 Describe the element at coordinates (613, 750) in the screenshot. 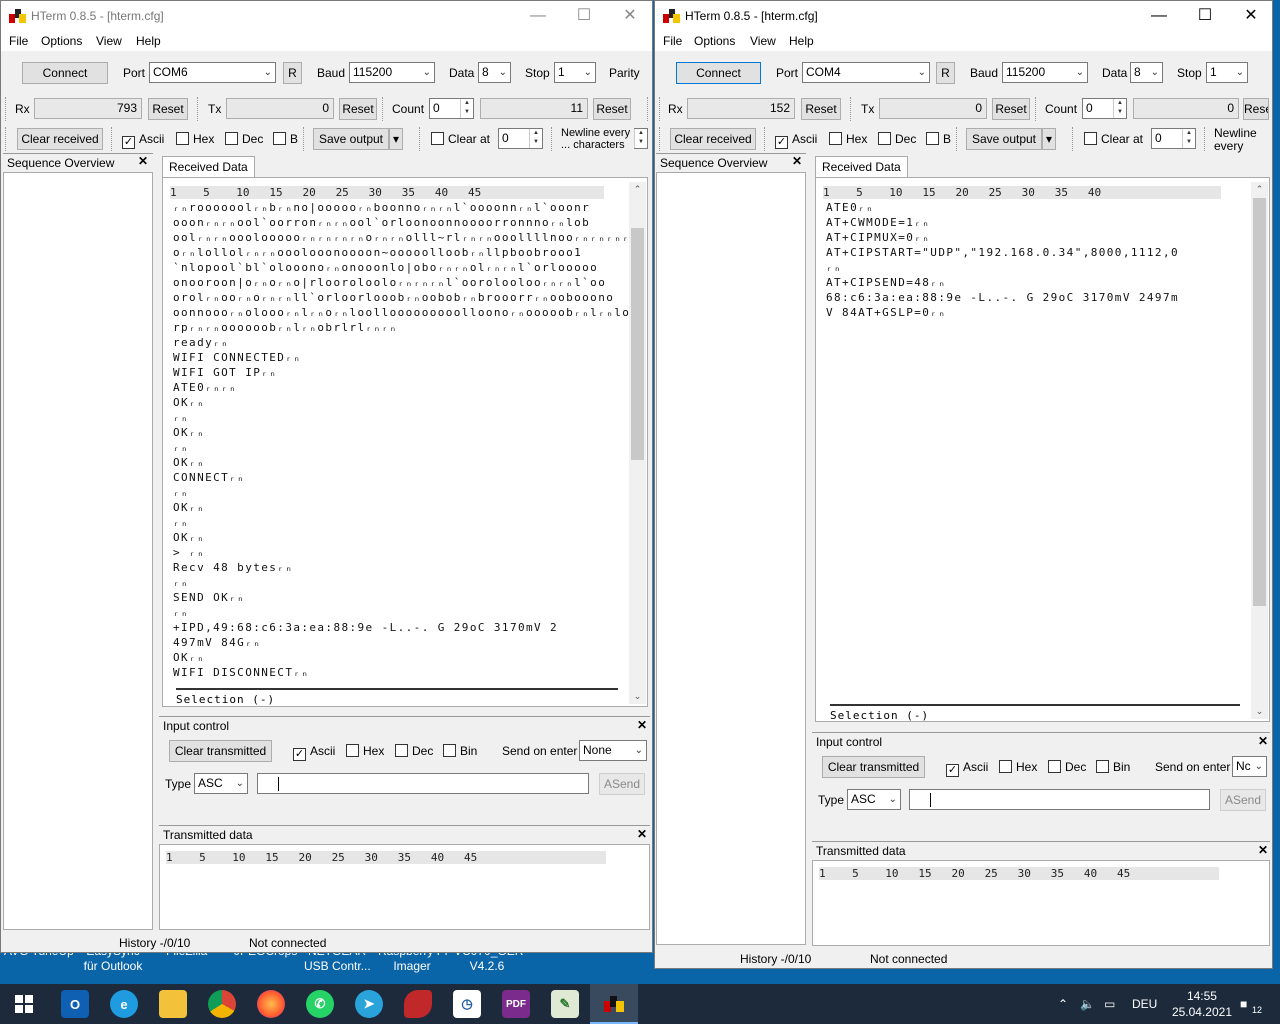

I see `send-on-enter-select: None ⌄` at that location.